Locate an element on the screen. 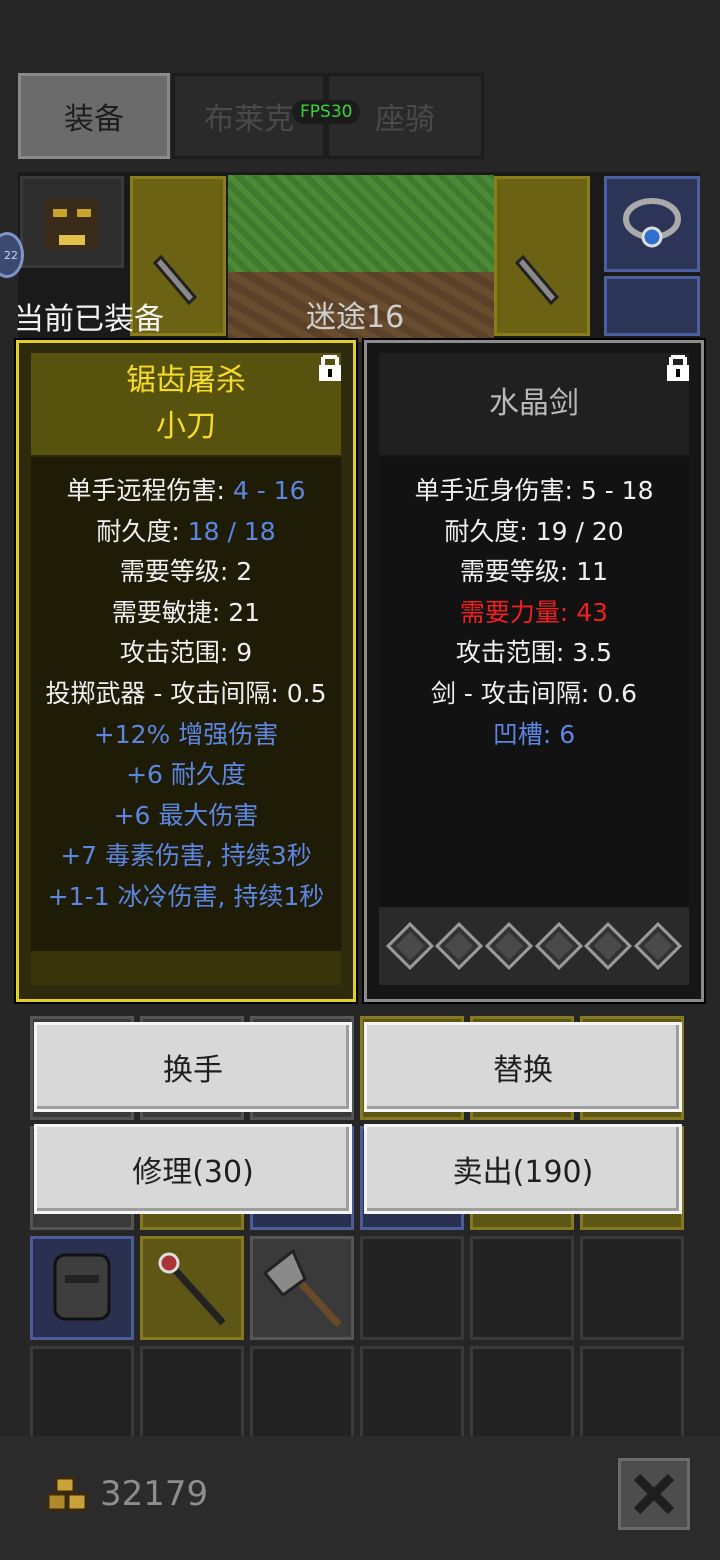 The image size is (720, 1560). staff-icon is located at coordinates (192, 1289).